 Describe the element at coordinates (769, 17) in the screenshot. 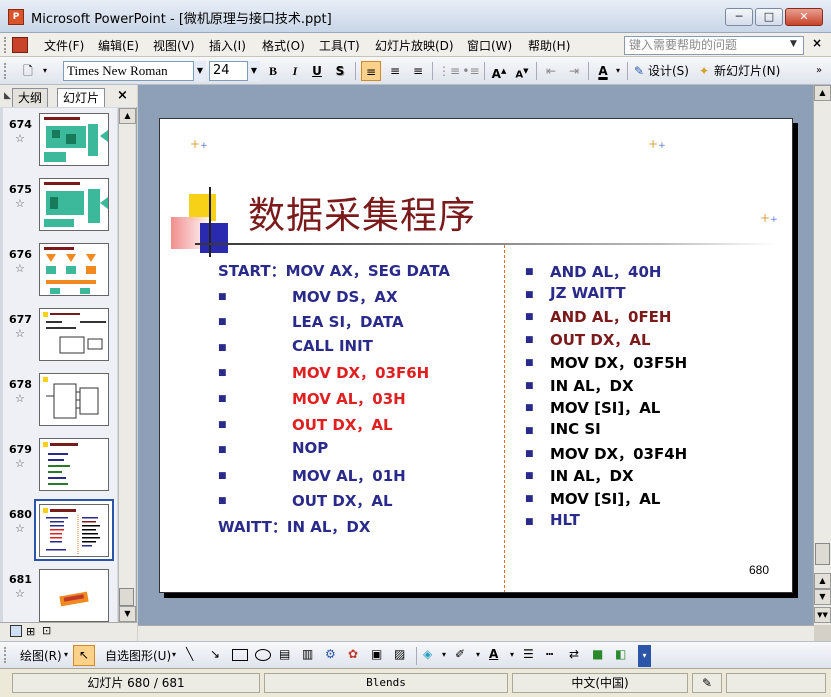

I see `maximize-button: □` at that location.